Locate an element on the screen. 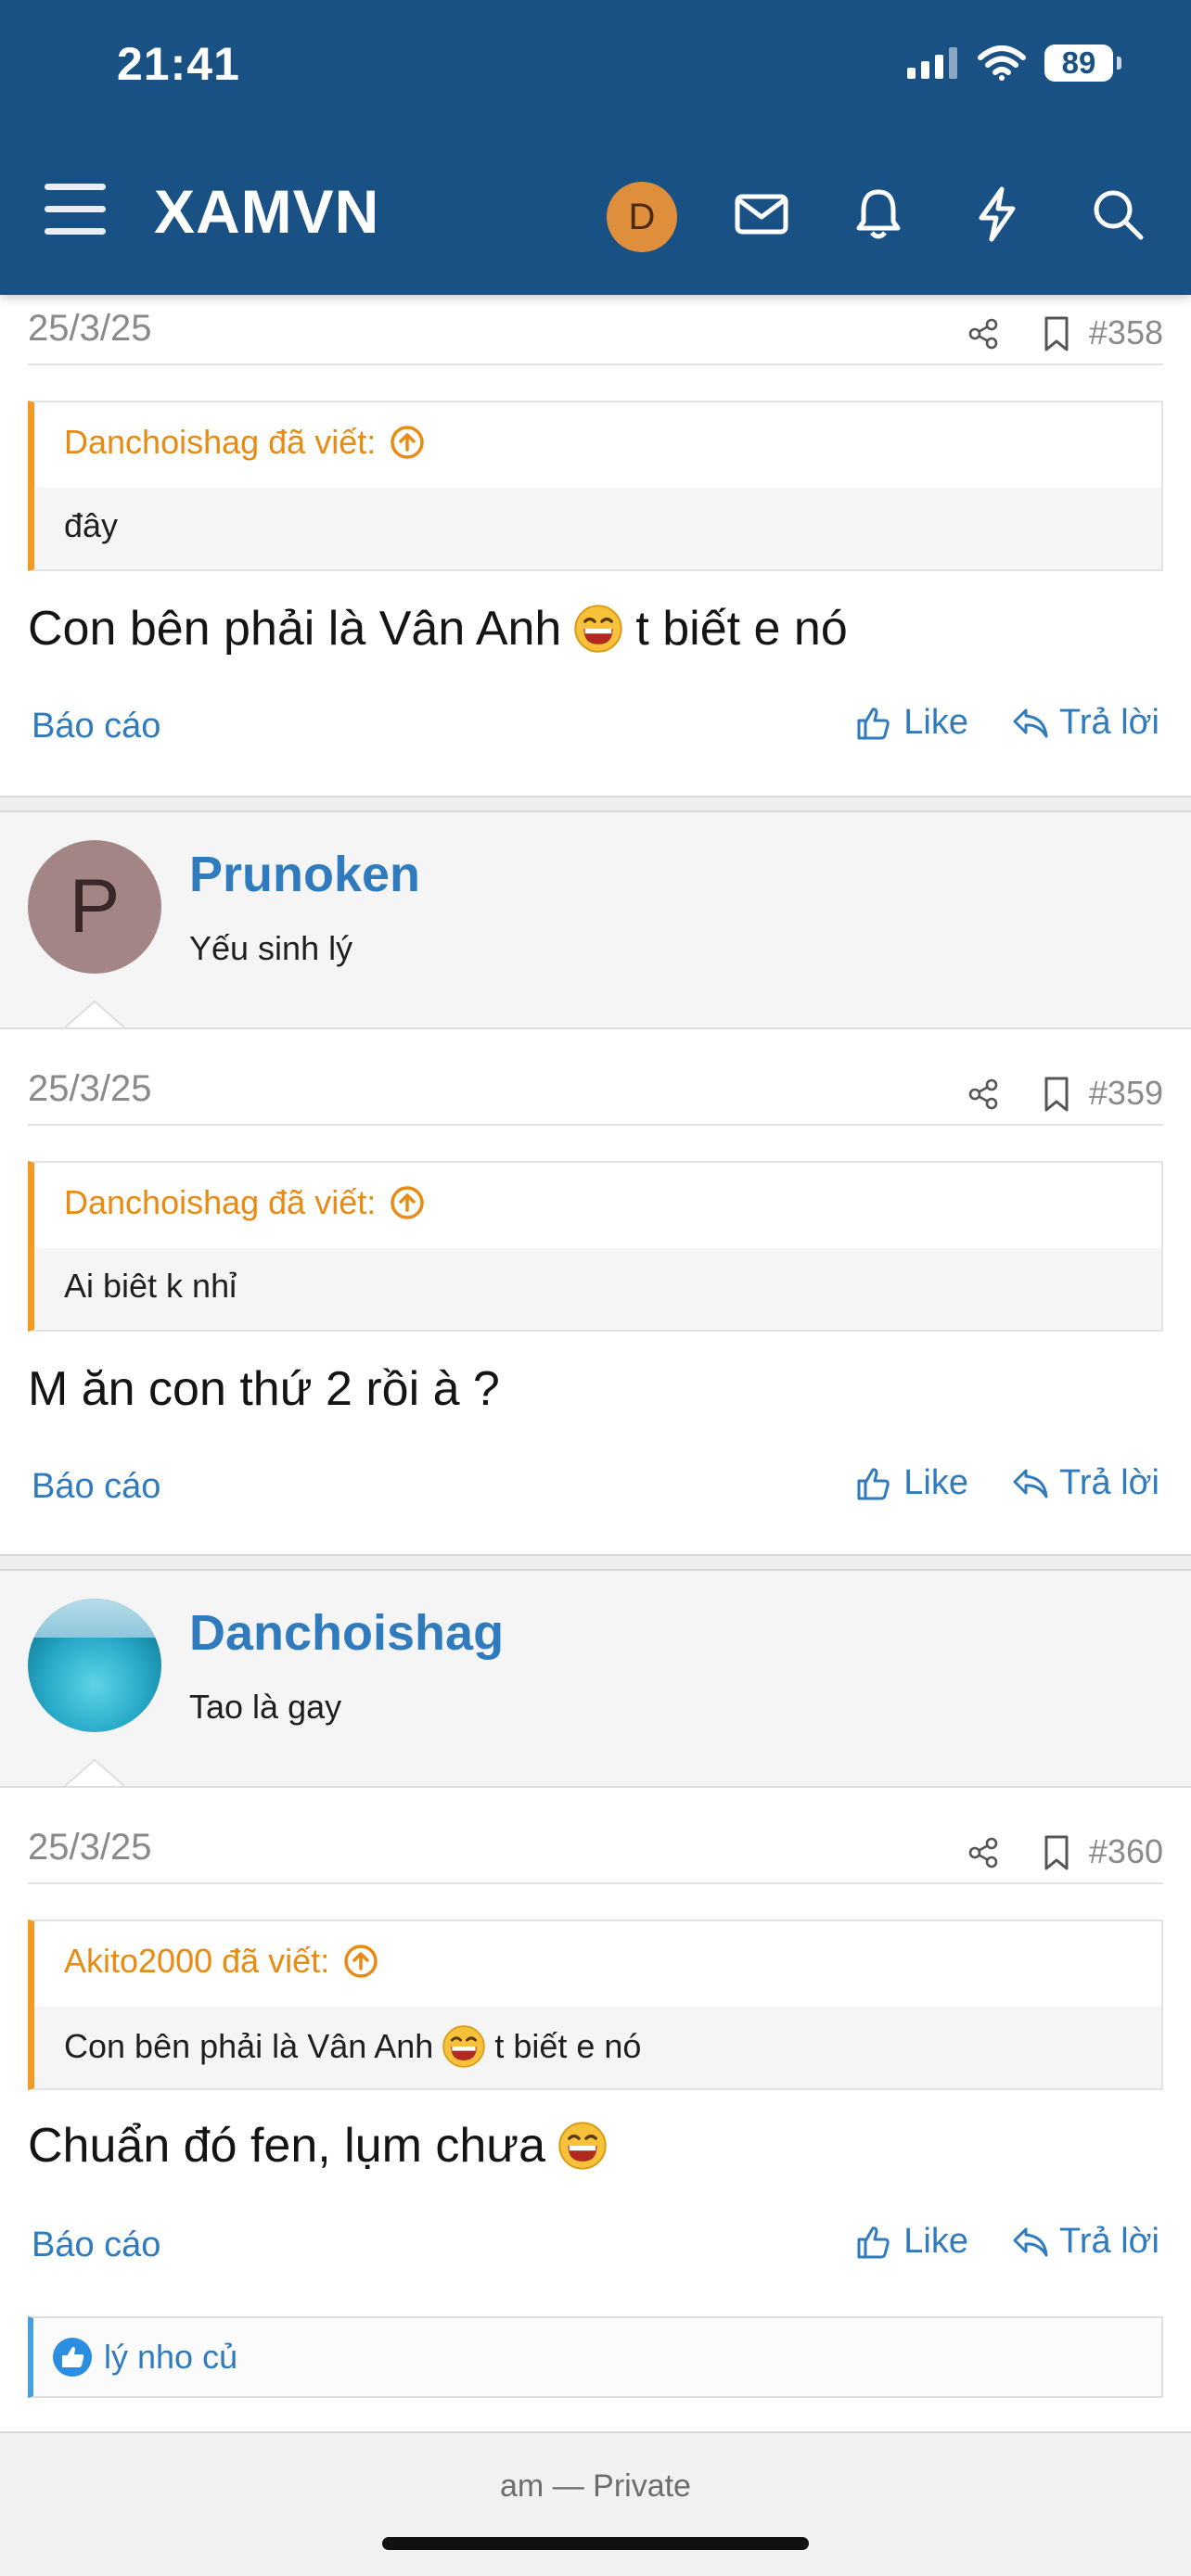 The height and width of the screenshot is (2576, 1191). signal-icon is located at coordinates (932, 63).